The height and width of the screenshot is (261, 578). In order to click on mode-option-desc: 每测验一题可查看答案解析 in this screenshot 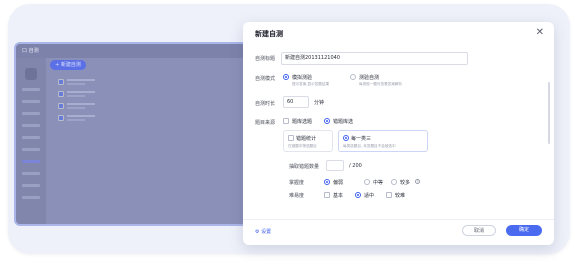, I will do `click(381, 84)`.